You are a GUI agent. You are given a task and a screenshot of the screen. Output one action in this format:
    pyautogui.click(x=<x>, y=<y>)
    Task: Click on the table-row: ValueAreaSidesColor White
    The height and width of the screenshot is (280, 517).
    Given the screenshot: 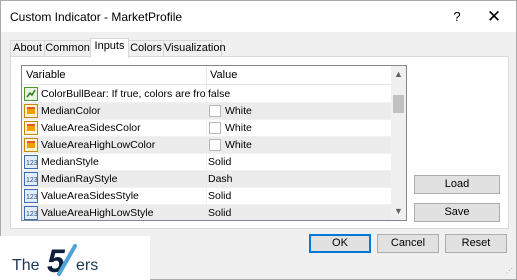 What is the action you would take?
    pyautogui.click(x=206, y=128)
    